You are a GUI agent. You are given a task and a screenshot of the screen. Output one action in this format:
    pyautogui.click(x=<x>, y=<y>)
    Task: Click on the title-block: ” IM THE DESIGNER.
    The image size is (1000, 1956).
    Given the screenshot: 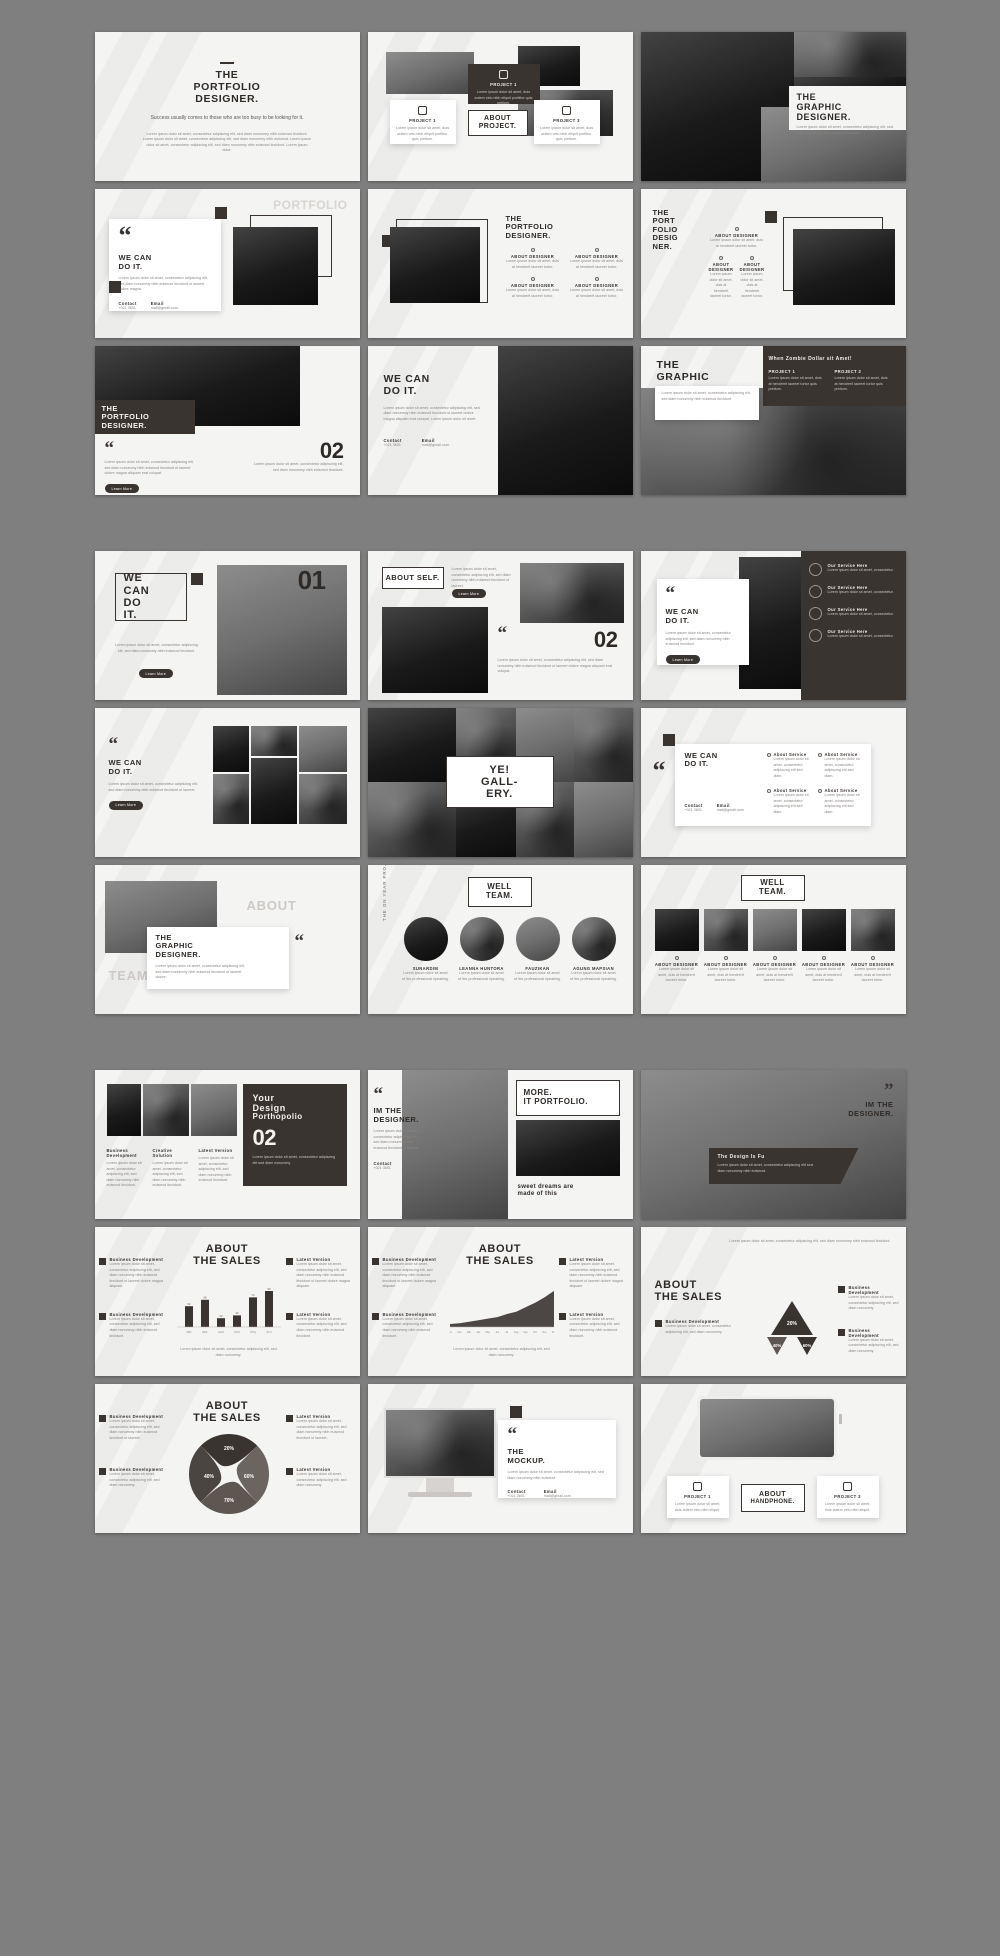 What is the action you would take?
    pyautogui.click(x=870, y=1099)
    